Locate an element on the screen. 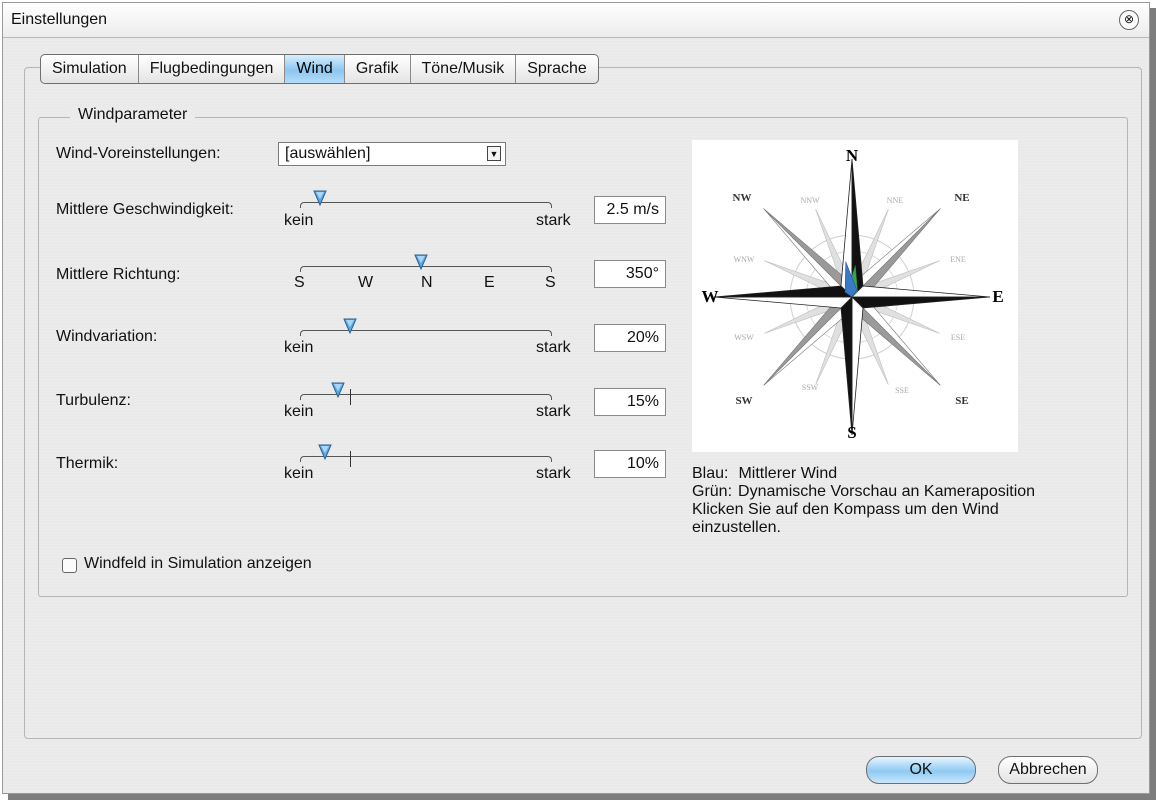  compass-label-ne: NE is located at coordinates (961, 198).